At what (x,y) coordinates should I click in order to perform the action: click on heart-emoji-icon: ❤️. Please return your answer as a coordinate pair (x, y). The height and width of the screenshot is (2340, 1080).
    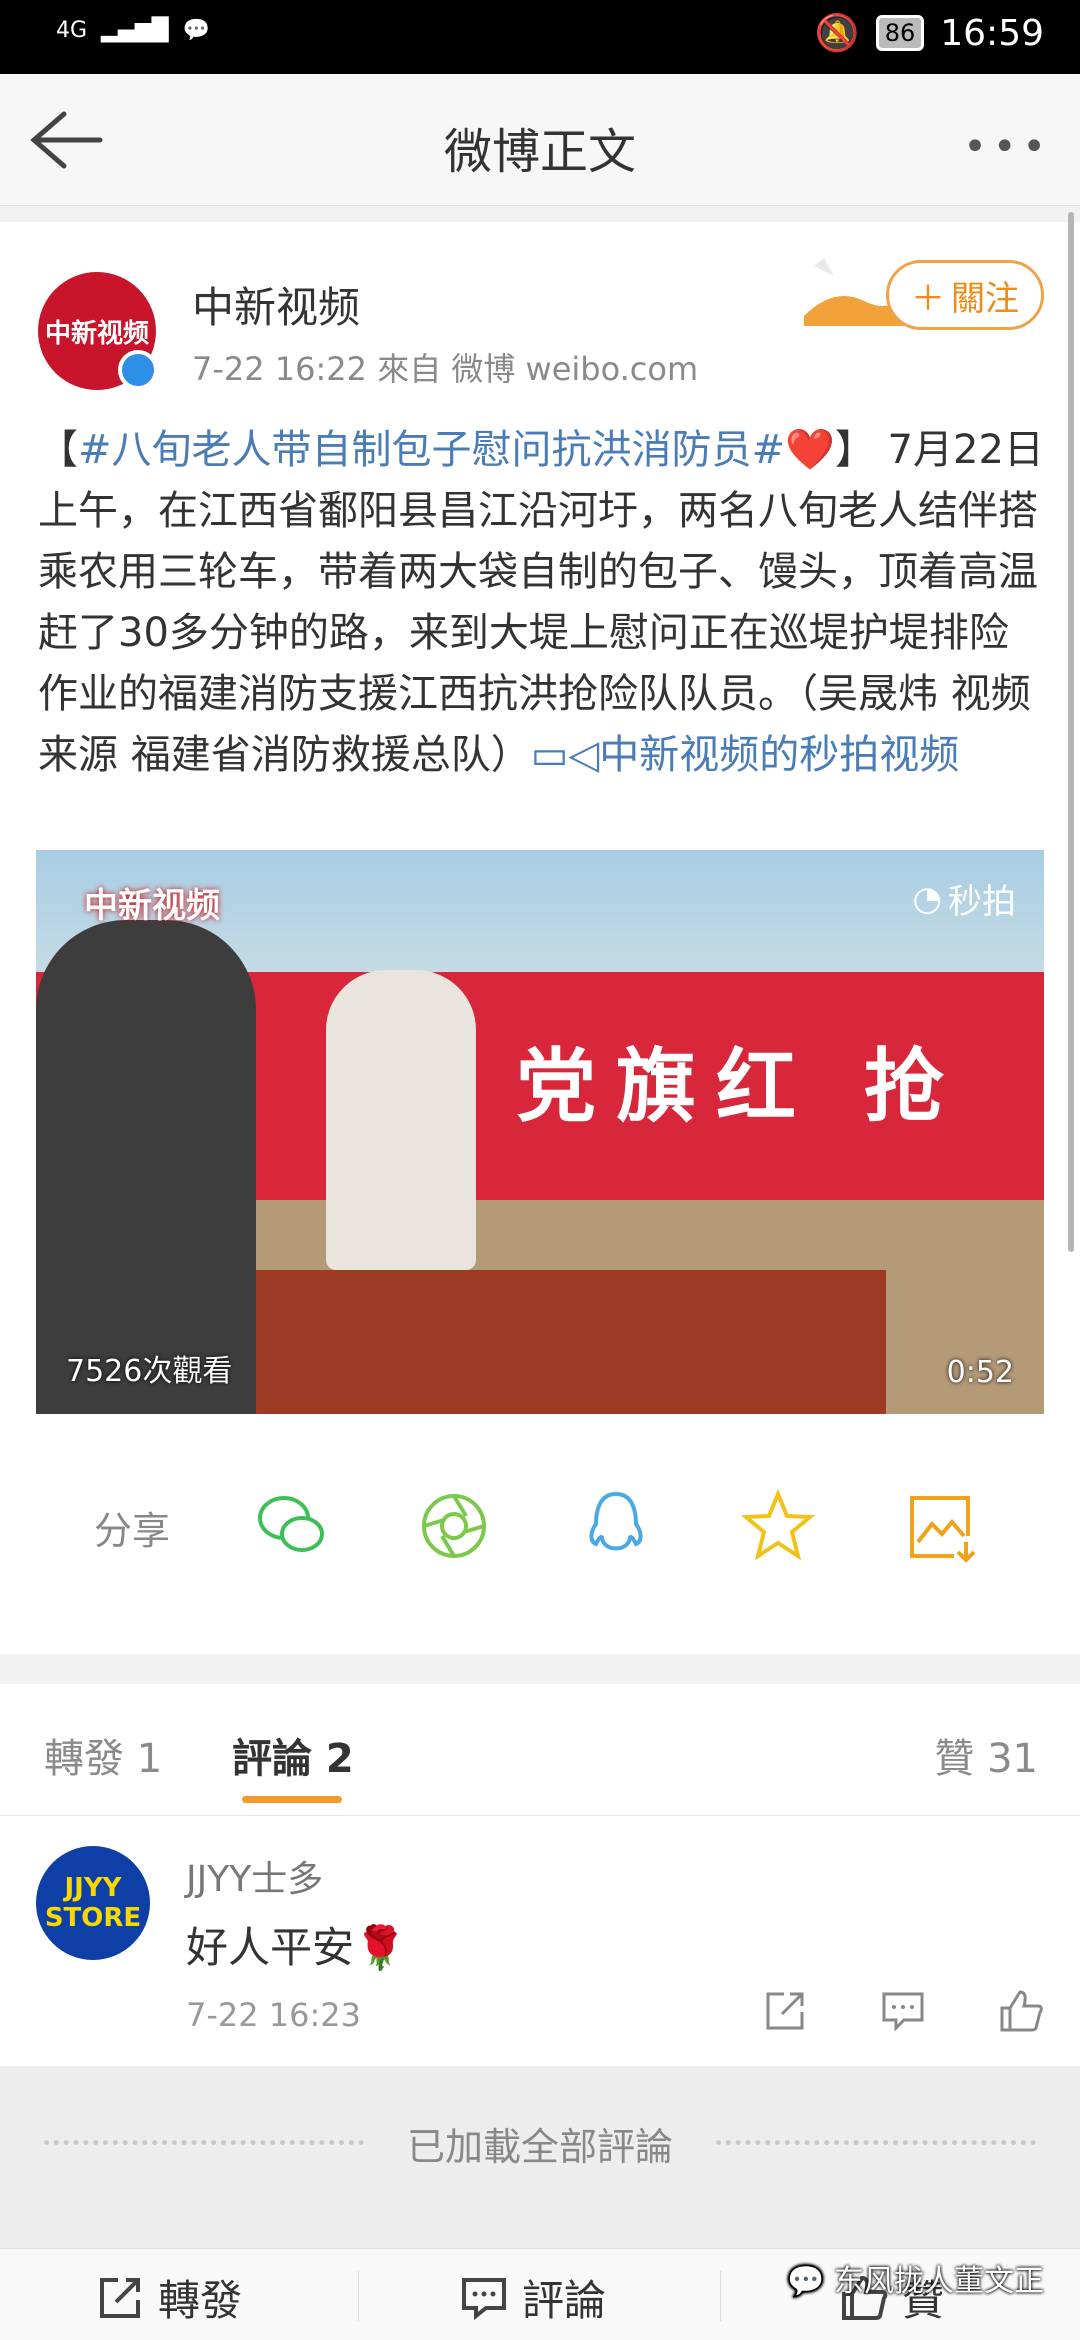
    Looking at the image, I should click on (810, 450).